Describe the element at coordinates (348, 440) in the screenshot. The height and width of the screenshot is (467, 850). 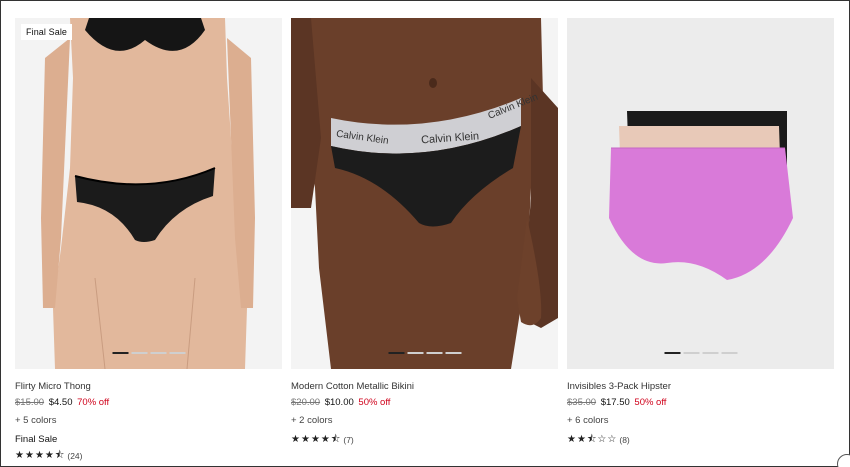
I see `review-count: (7)` at that location.